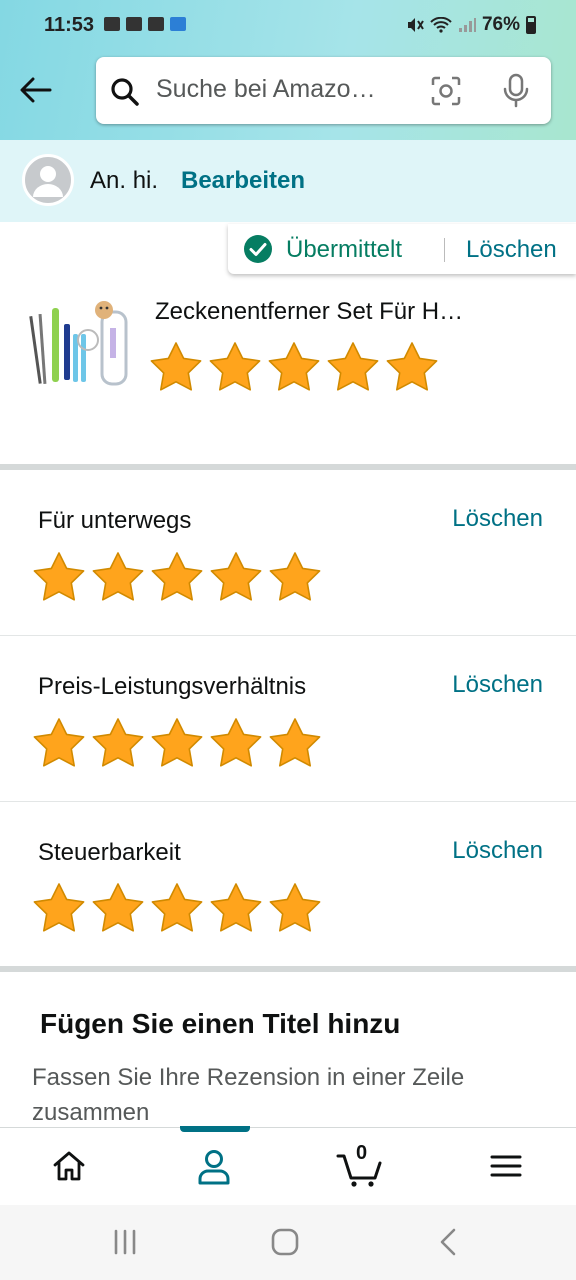  Describe the element at coordinates (467, 25) in the screenshot. I see `signal-icon` at that location.